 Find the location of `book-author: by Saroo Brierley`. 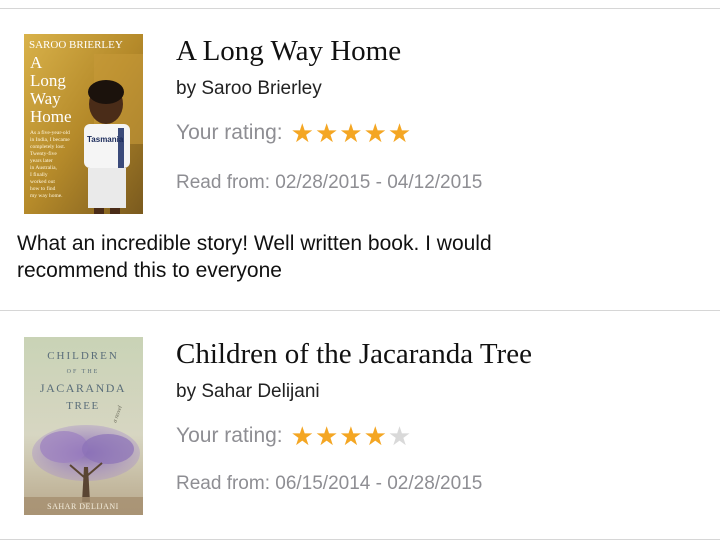

book-author: by Saroo Brierley is located at coordinates (249, 89).